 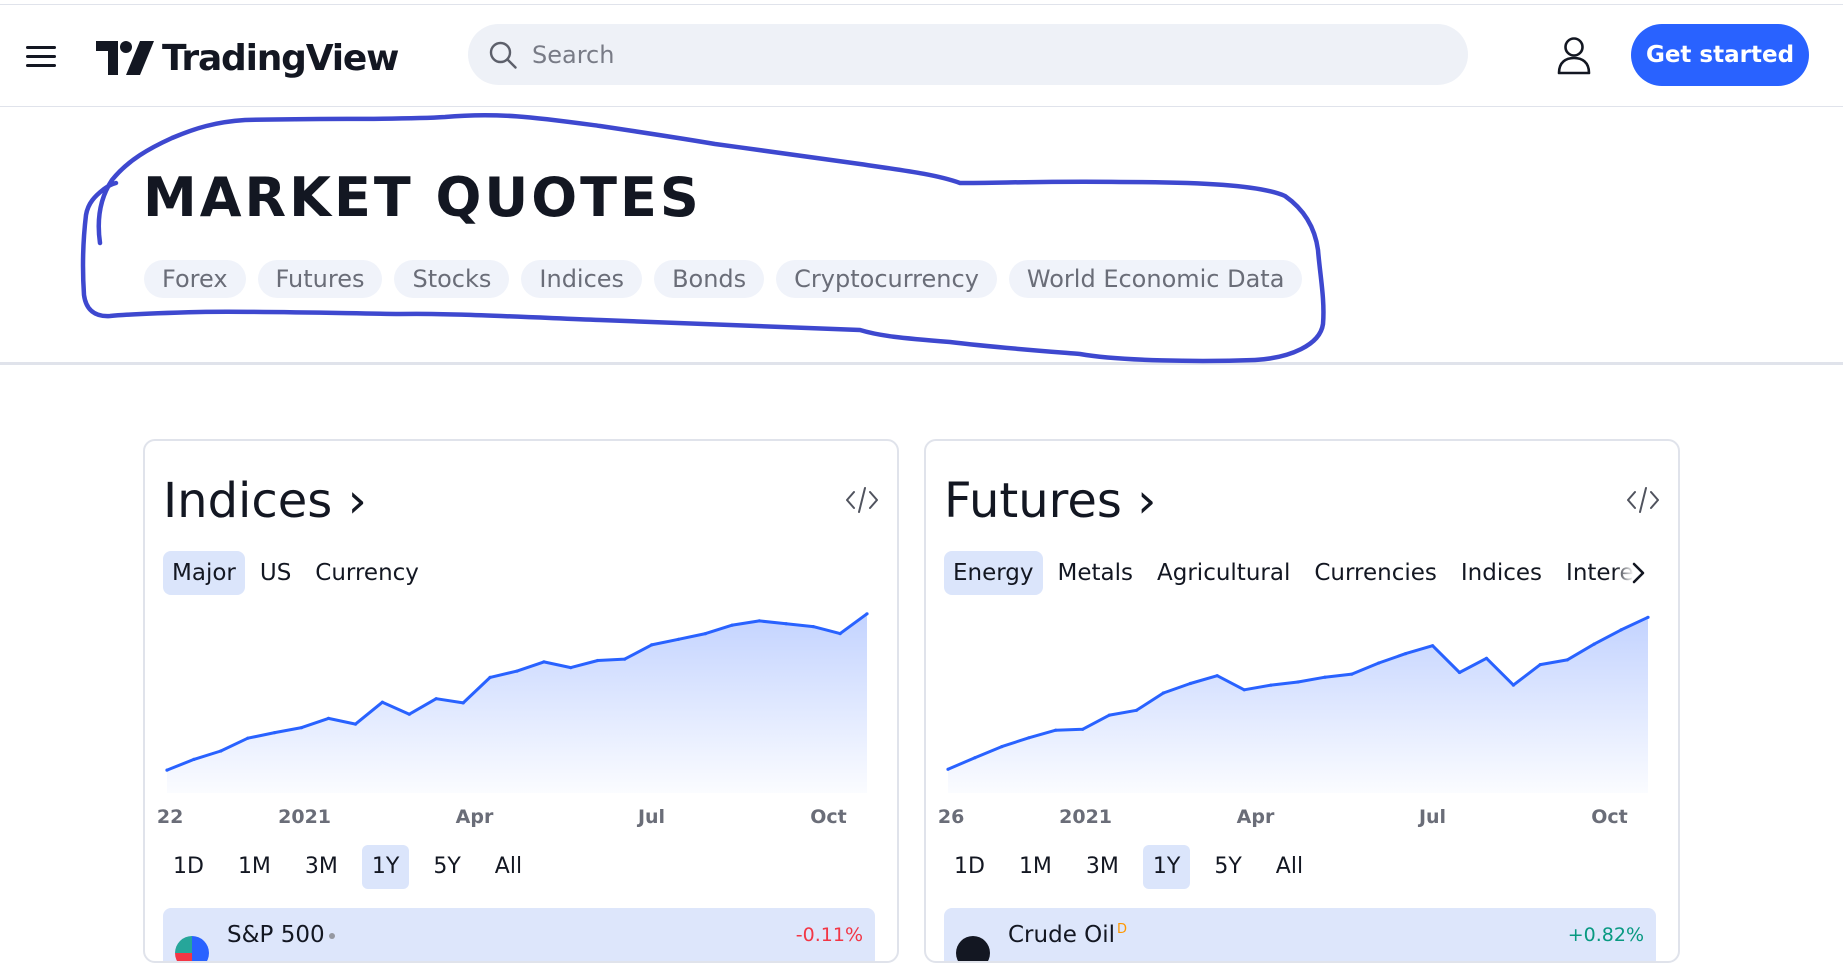 What do you see at coordinates (828, 817) in the screenshot?
I see `x-tick-label: Oct` at bounding box center [828, 817].